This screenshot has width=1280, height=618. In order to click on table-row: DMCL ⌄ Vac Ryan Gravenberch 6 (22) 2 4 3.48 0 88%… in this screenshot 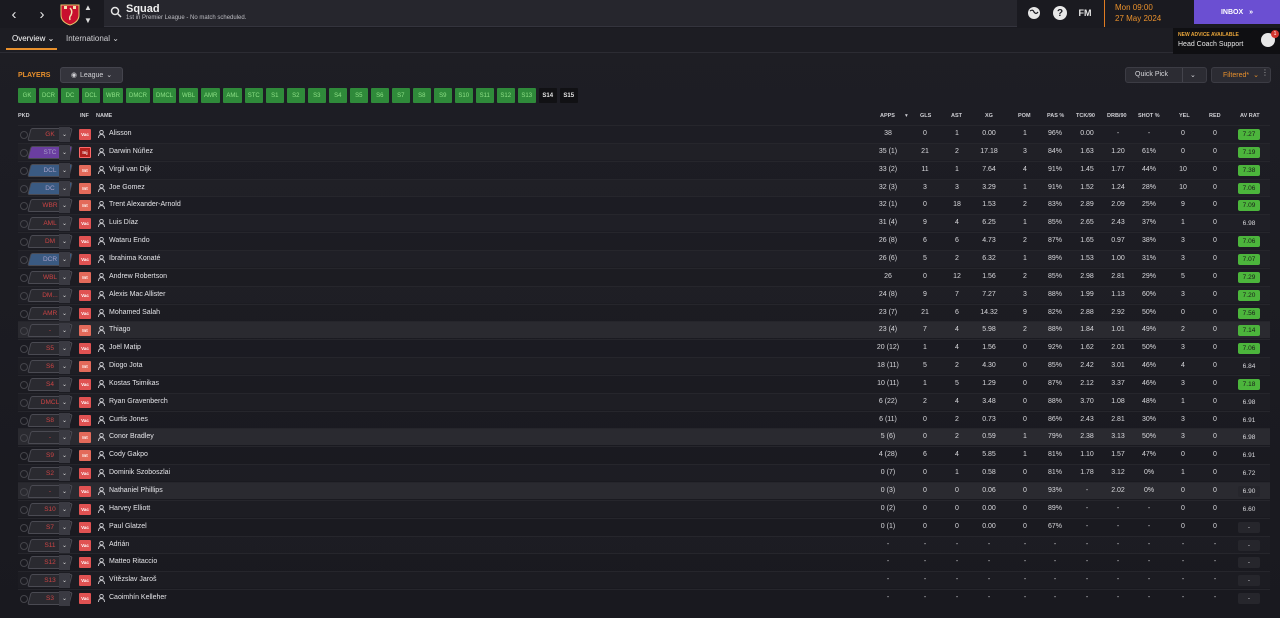, I will do `click(644, 401)`.